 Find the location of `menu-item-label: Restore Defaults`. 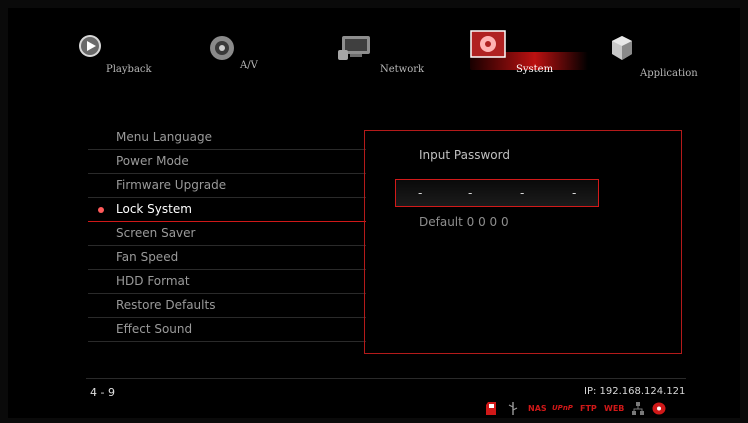

menu-item-label: Restore Defaults is located at coordinates (166, 305).